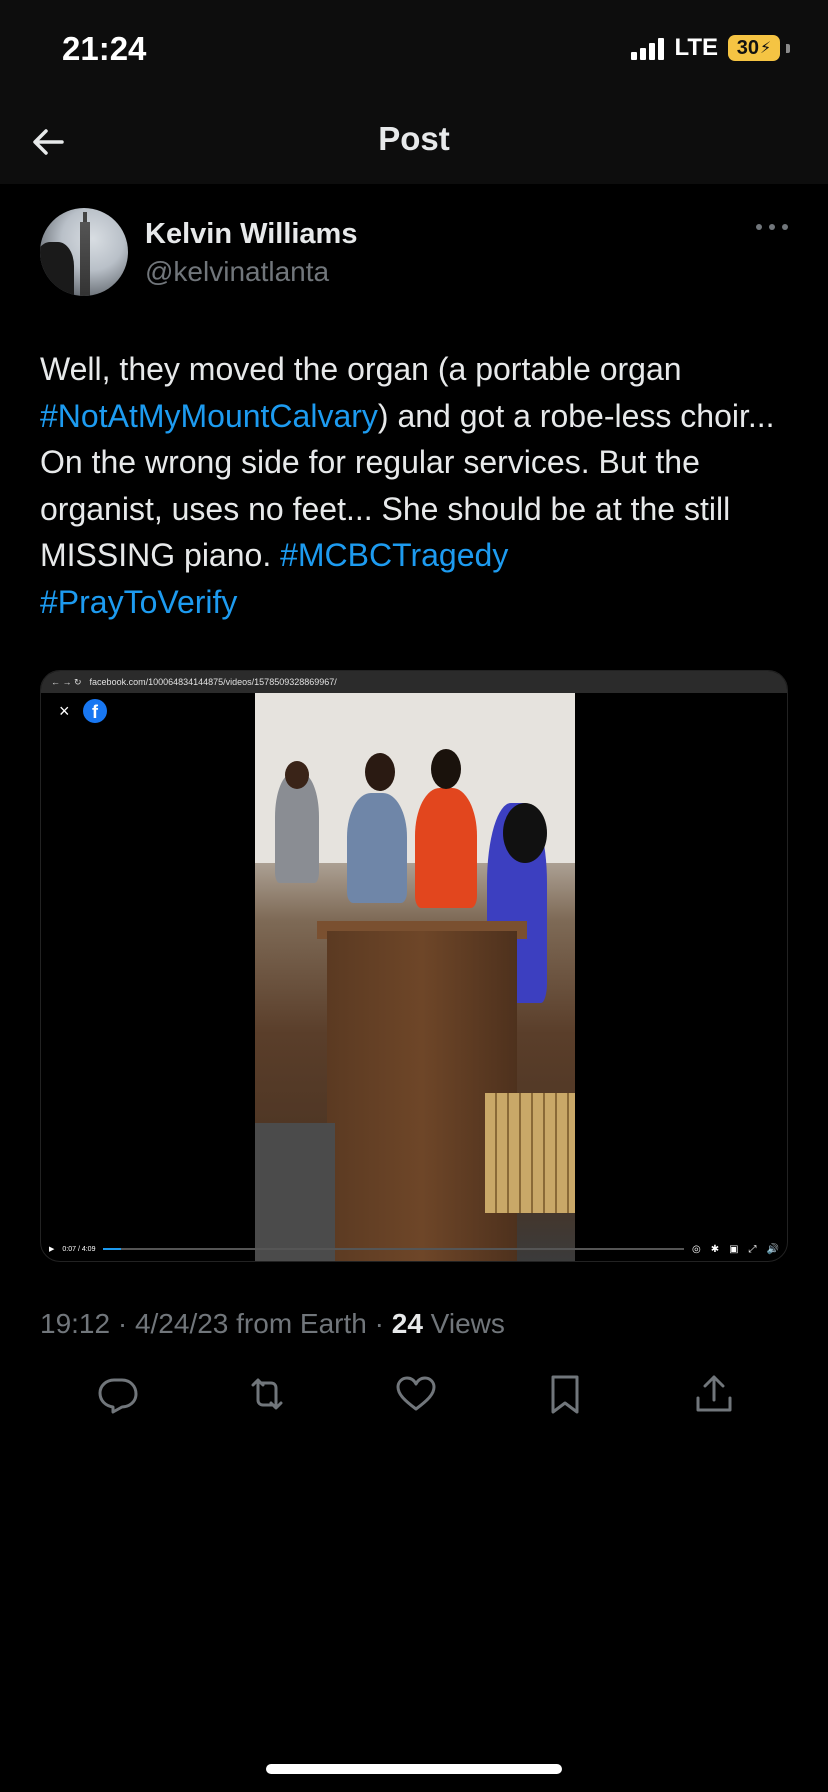 This screenshot has height=1792, width=828. I want to click on like-icon, so click(416, 1394).